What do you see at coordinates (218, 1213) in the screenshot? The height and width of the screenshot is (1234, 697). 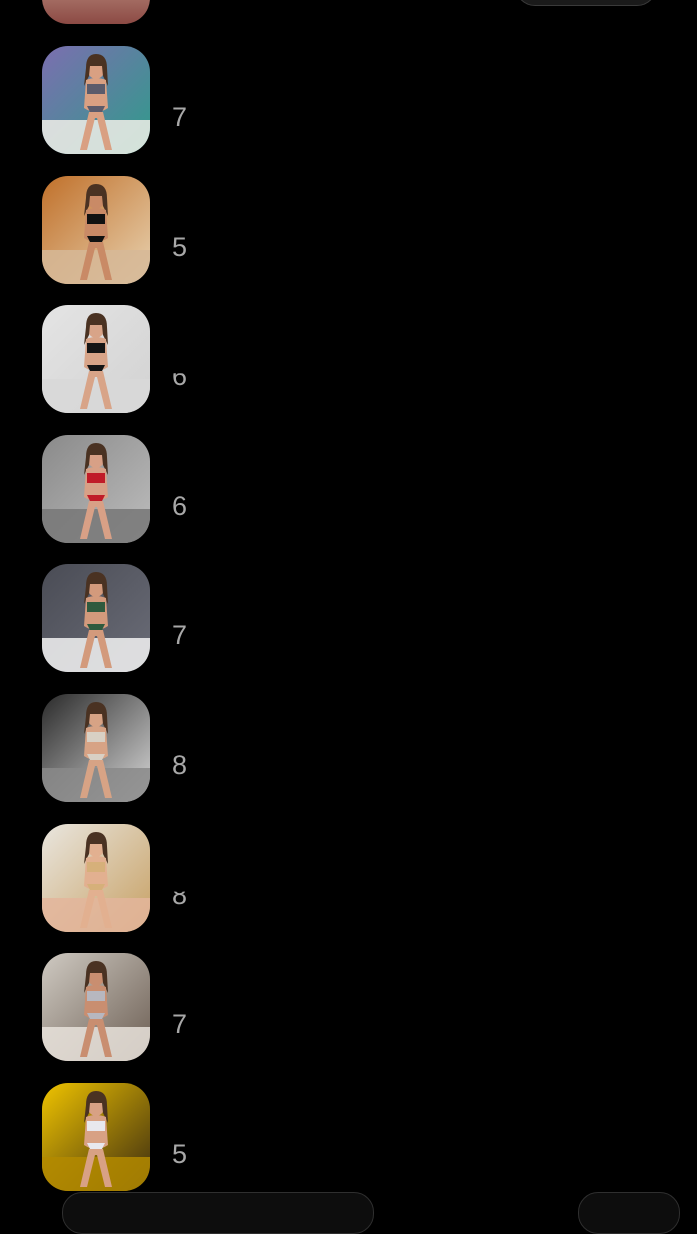 I see `partial-bottom-button` at bounding box center [218, 1213].